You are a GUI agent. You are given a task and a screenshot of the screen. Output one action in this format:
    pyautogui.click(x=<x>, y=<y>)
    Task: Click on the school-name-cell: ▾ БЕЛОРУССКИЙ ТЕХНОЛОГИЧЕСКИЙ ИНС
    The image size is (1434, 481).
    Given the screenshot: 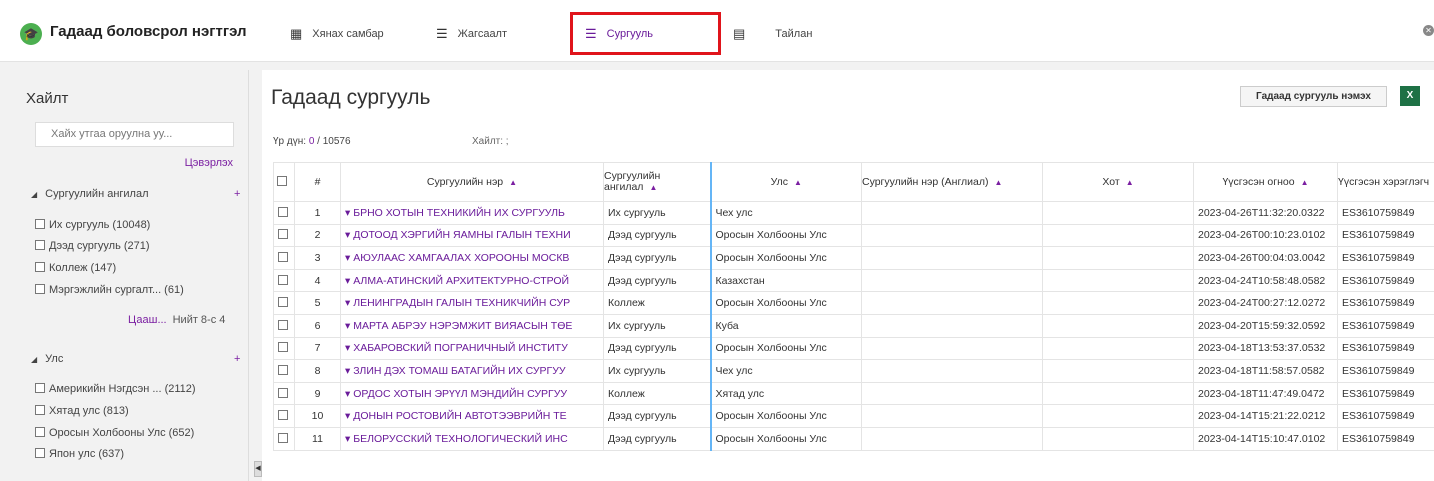 What is the action you would take?
    pyautogui.click(x=472, y=438)
    